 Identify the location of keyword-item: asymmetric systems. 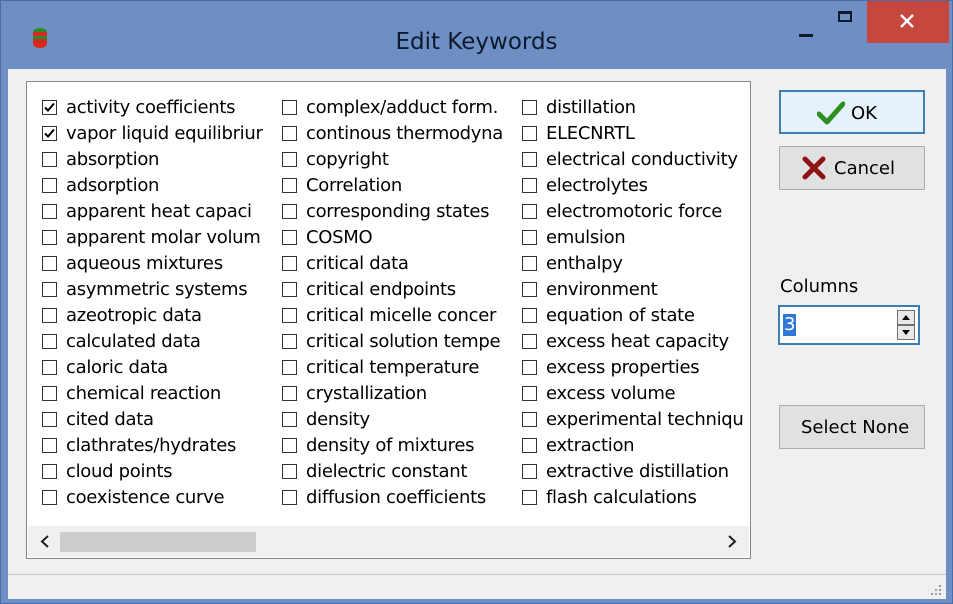
(158, 292).